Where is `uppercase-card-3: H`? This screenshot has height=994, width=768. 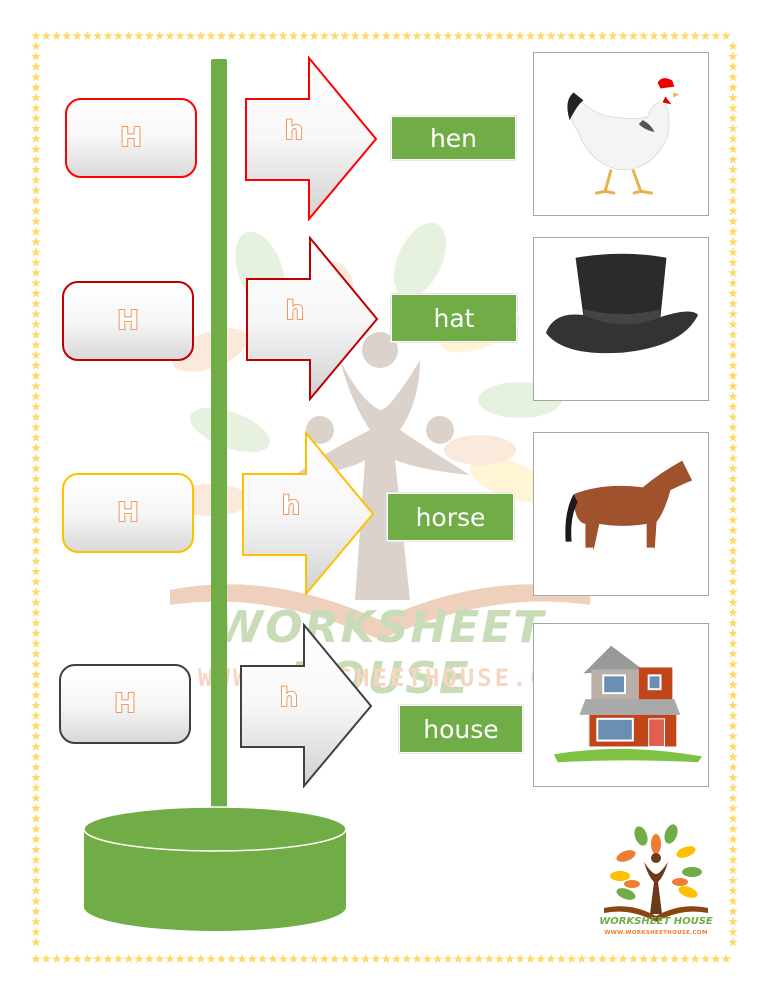
uppercase-card-3: H is located at coordinates (128, 513).